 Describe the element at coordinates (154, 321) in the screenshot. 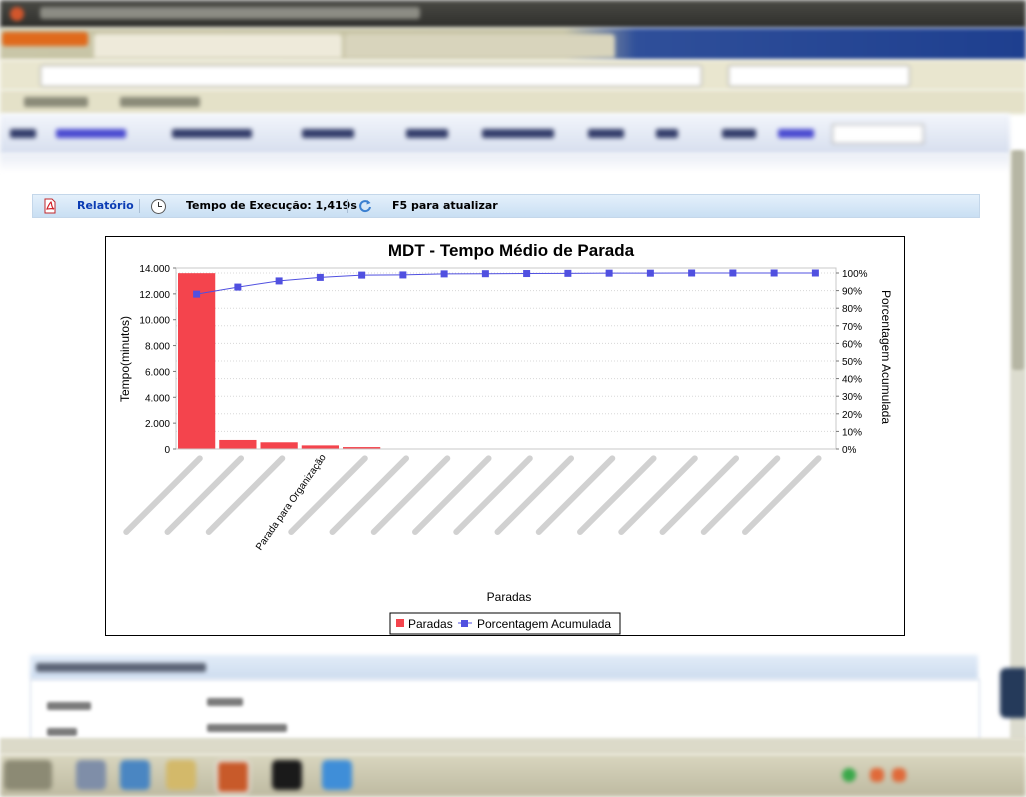

I see `y-tick-label: 10.000` at that location.